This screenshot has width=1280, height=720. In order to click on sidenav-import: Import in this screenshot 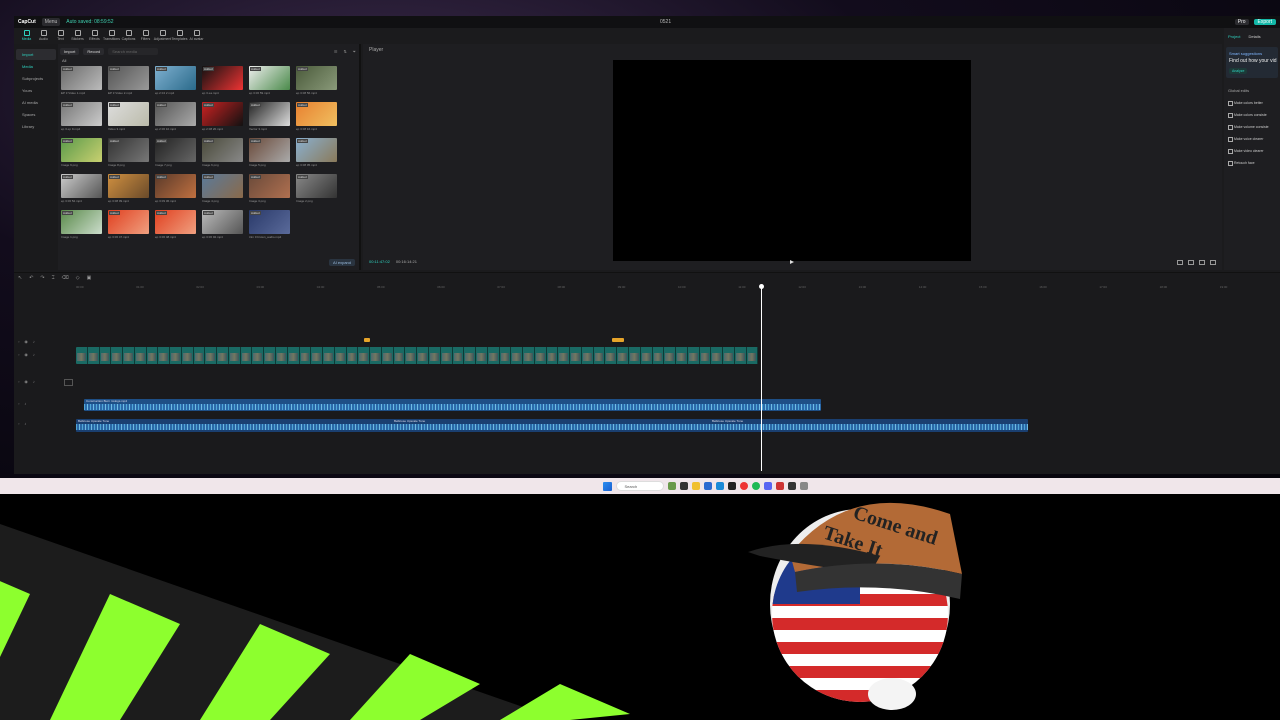, I will do `click(36, 54)`.